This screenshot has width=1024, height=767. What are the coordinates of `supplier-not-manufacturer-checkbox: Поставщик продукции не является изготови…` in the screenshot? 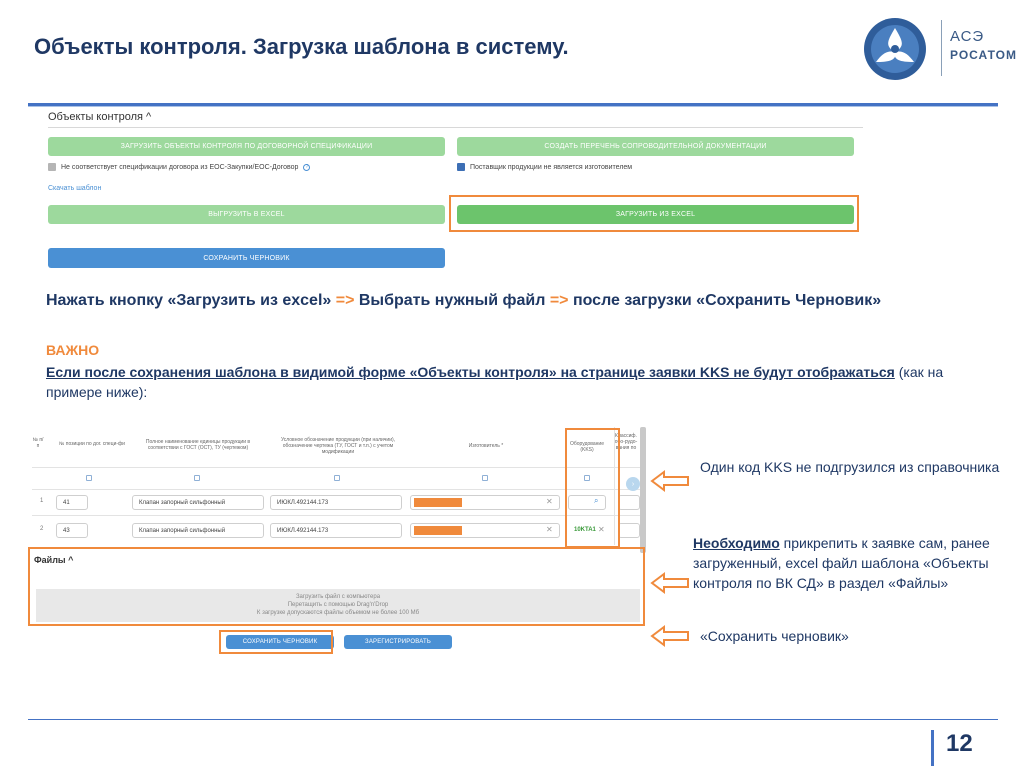 It's located at (544, 167).